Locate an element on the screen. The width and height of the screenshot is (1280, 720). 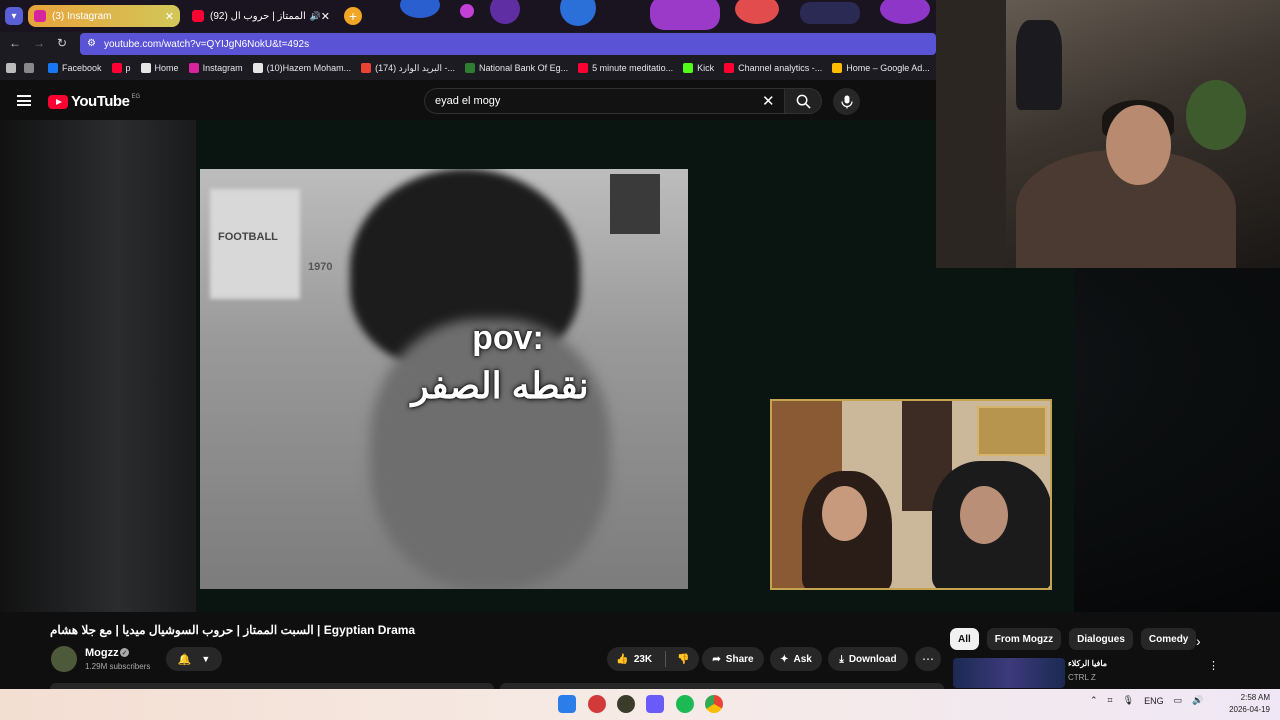
clear-search-icon: ✕ is located at coordinates (768, 101).